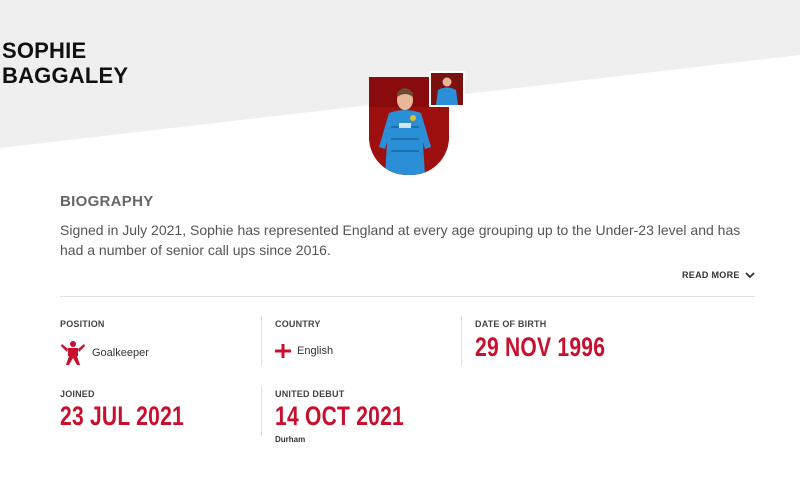 Image resolution: width=800 pixels, height=500 pixels. Describe the element at coordinates (310, 394) in the screenshot. I see `united-debut-label: UNITED DEBUT` at that location.